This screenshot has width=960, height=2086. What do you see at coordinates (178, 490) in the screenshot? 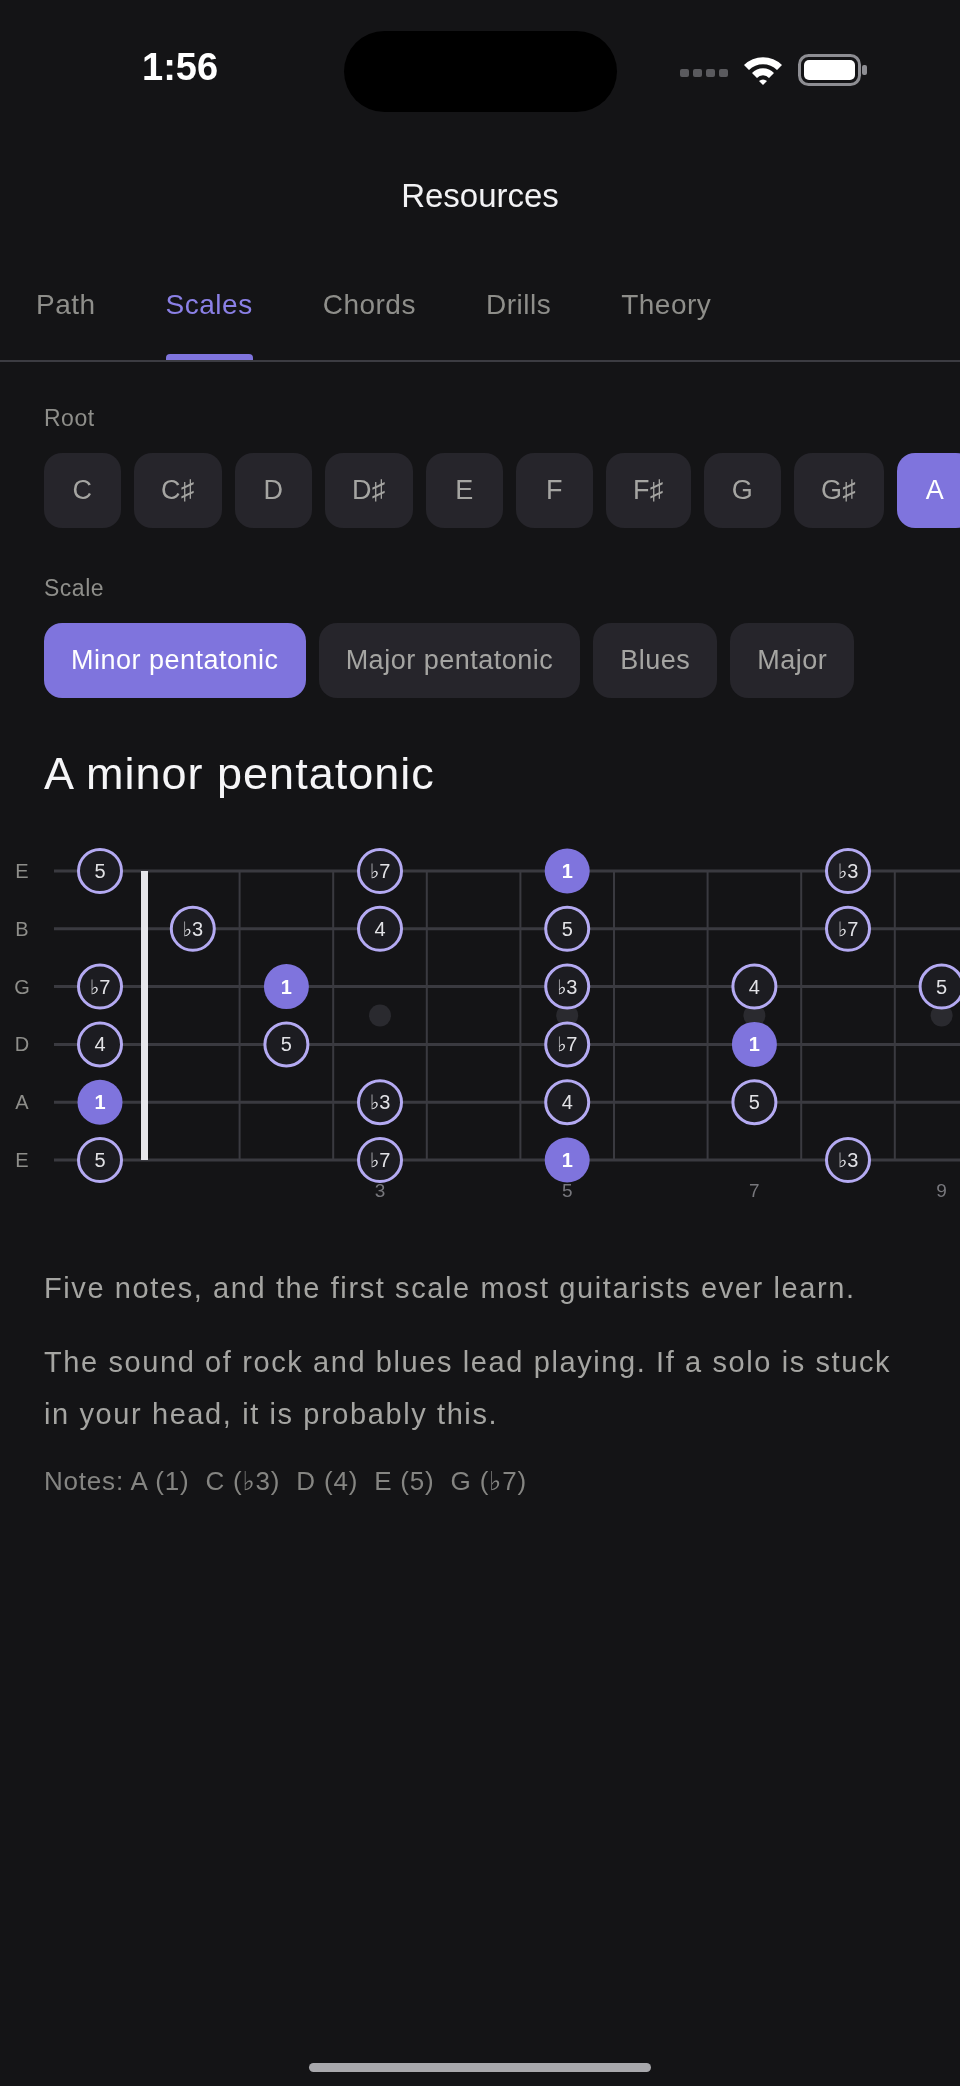
I see `root-chip: C♯` at bounding box center [178, 490].